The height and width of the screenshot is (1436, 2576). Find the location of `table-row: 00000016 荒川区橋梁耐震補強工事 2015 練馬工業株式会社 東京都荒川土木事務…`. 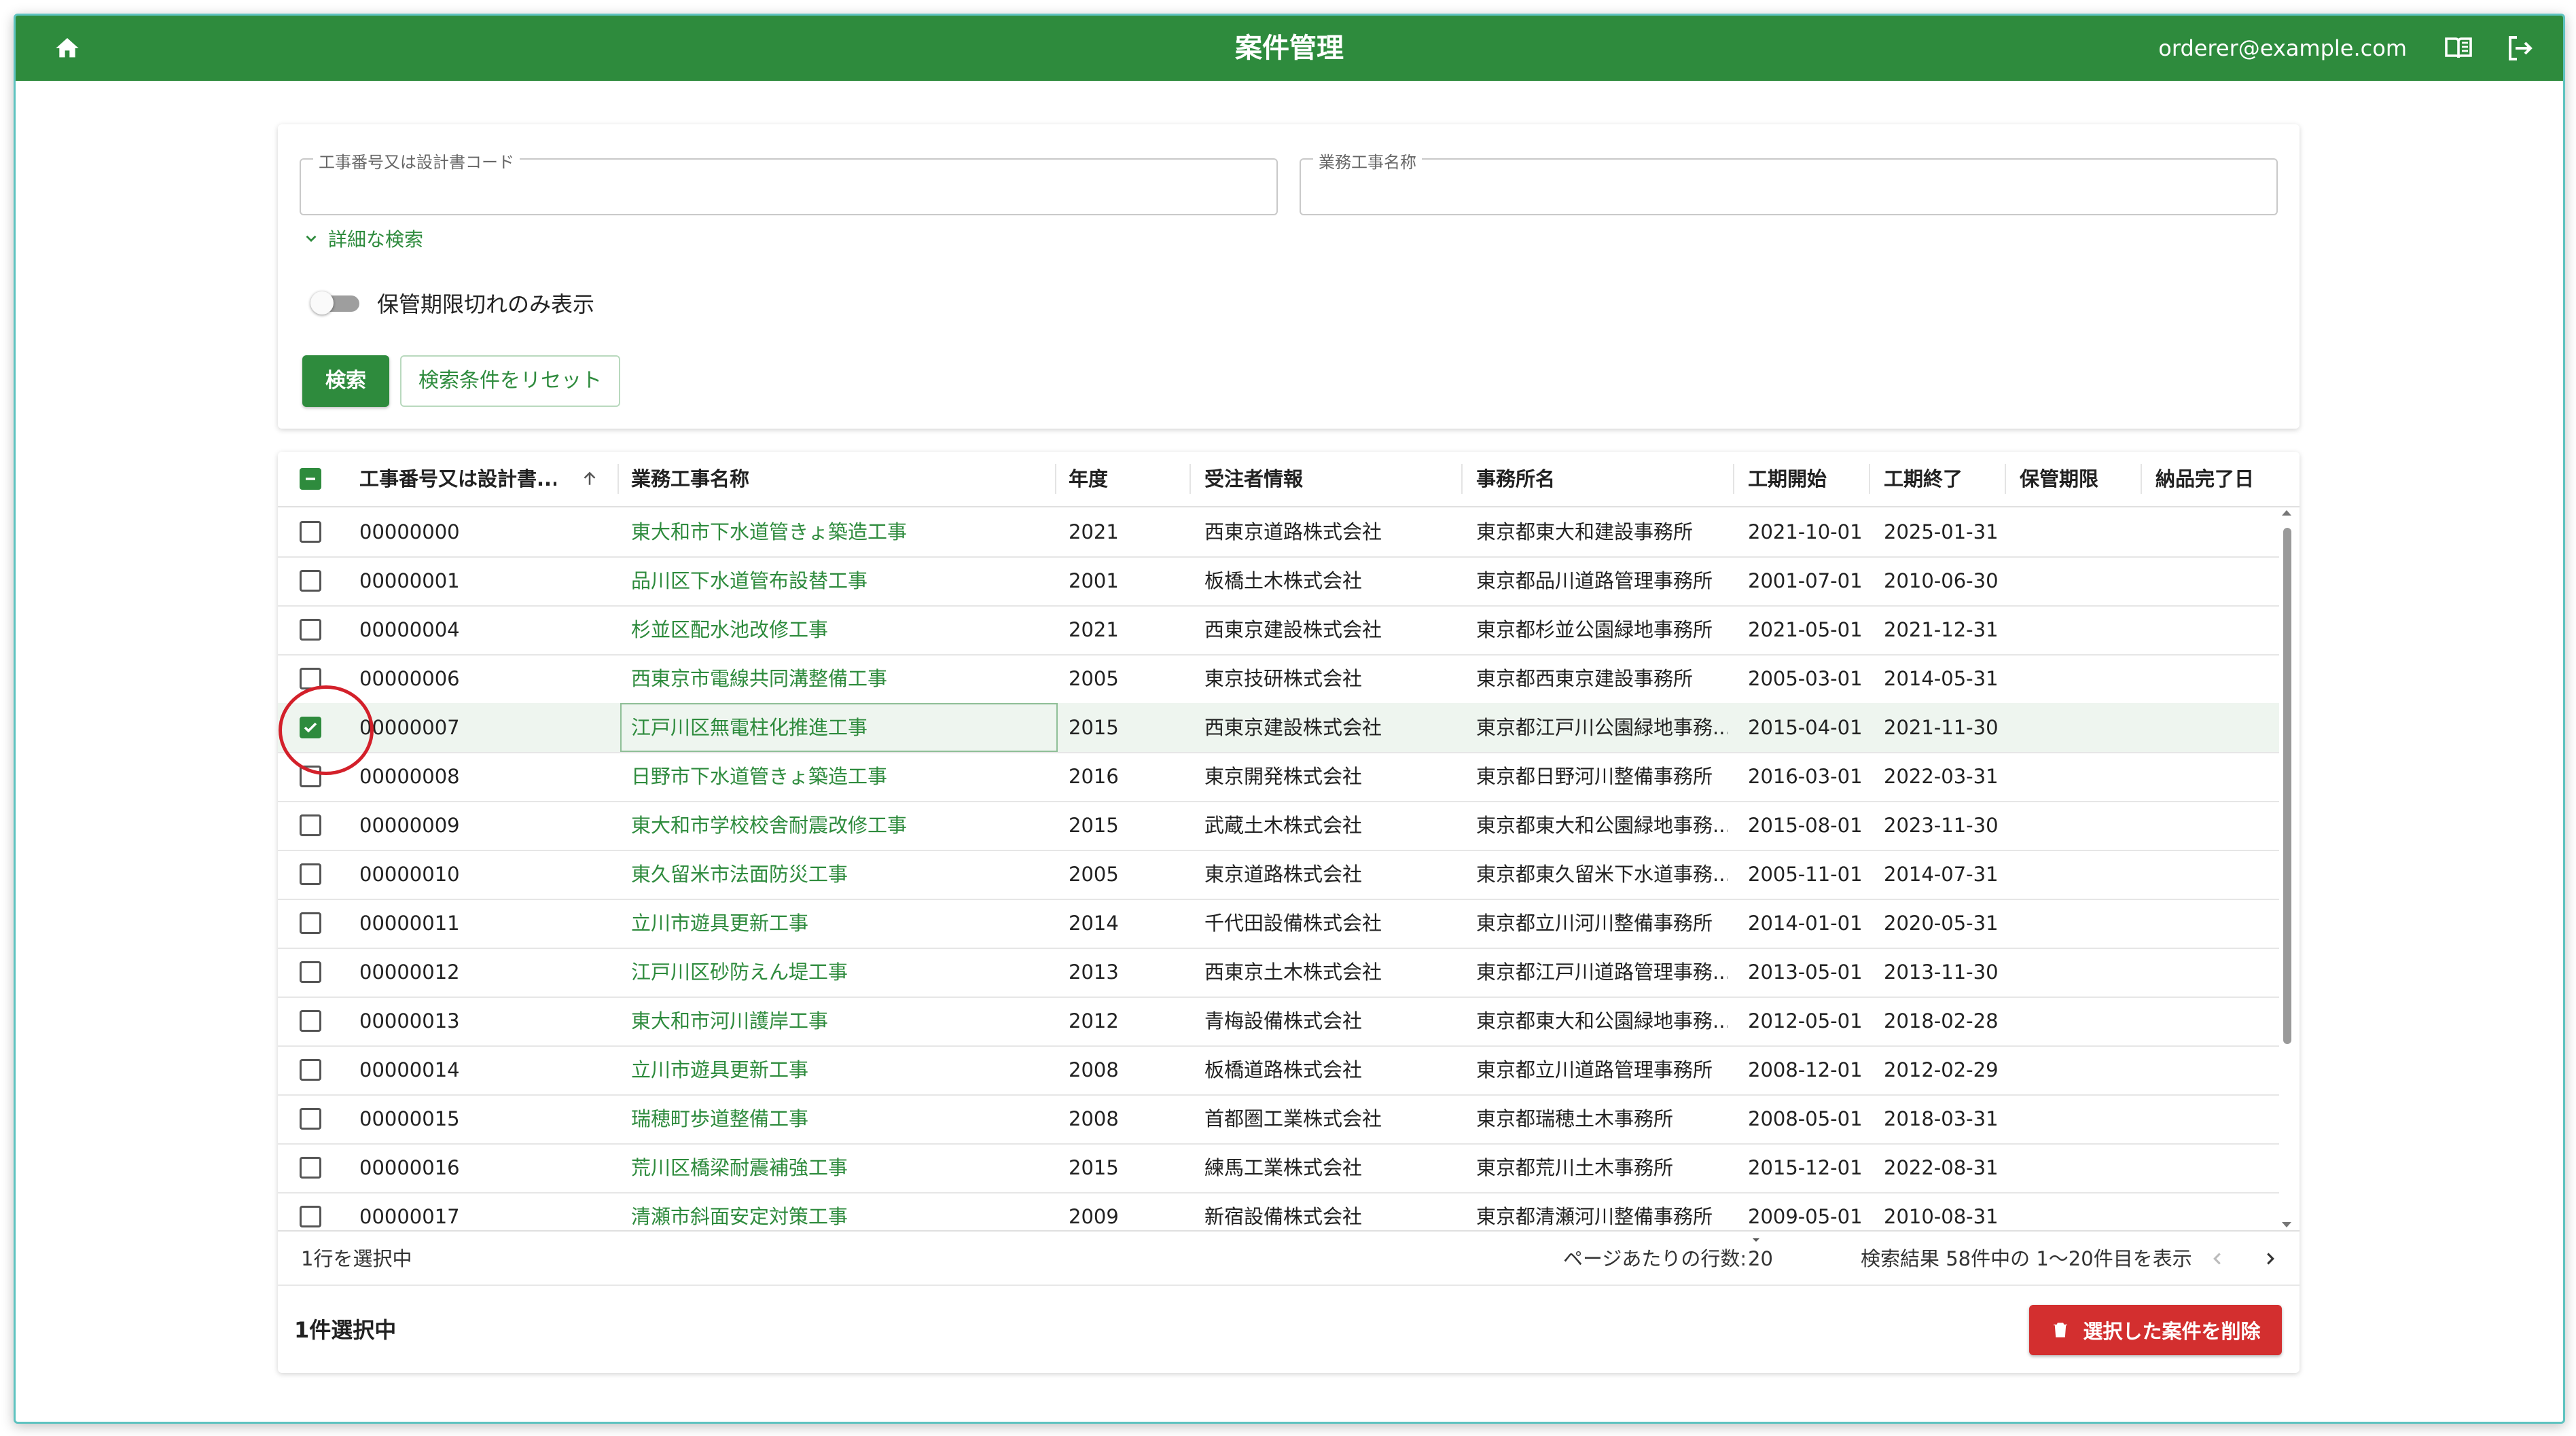

table-row: 00000016 荒川区橋梁耐震補強工事 2015 練馬工業株式会社 東京都荒川土木事務… is located at coordinates (1278, 1168).